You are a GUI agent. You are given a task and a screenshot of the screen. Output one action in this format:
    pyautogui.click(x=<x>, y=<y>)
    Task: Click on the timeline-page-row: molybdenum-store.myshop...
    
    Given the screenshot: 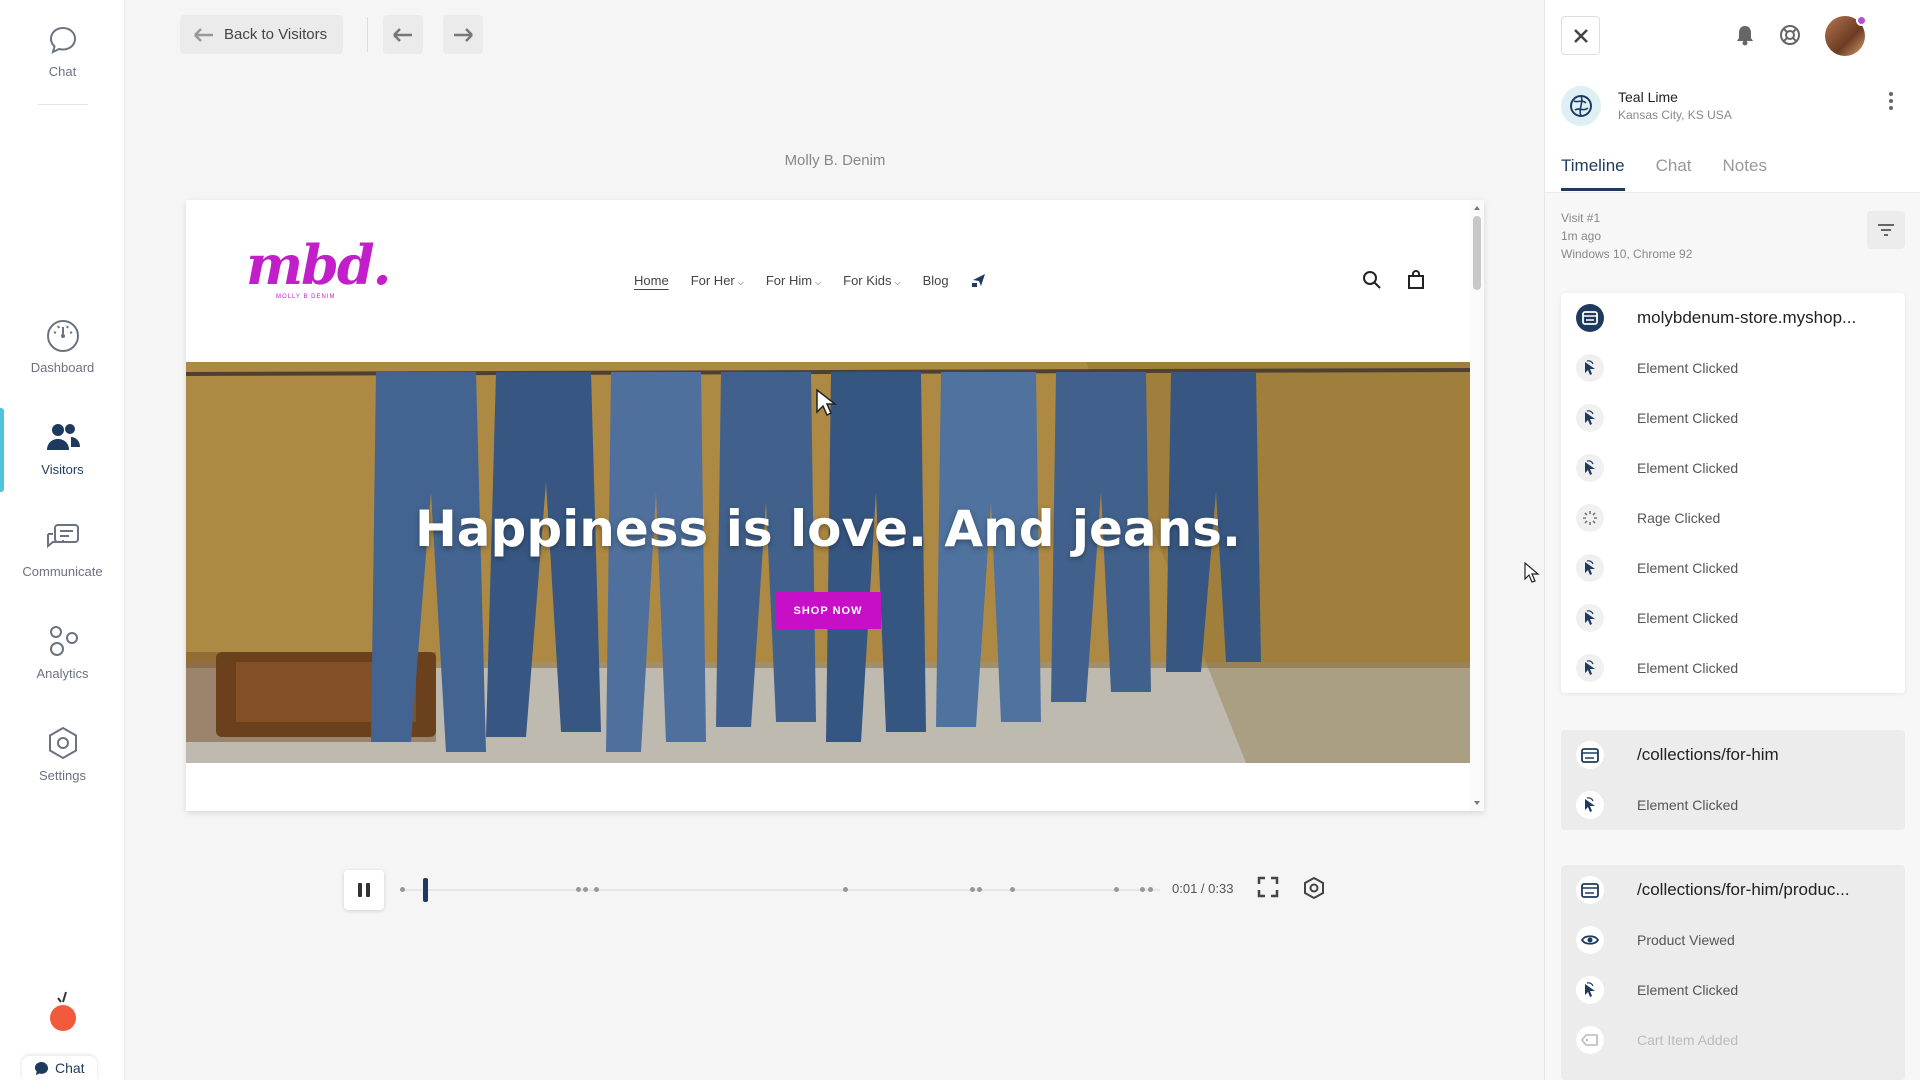 What is the action you would take?
    pyautogui.click(x=1733, y=318)
    